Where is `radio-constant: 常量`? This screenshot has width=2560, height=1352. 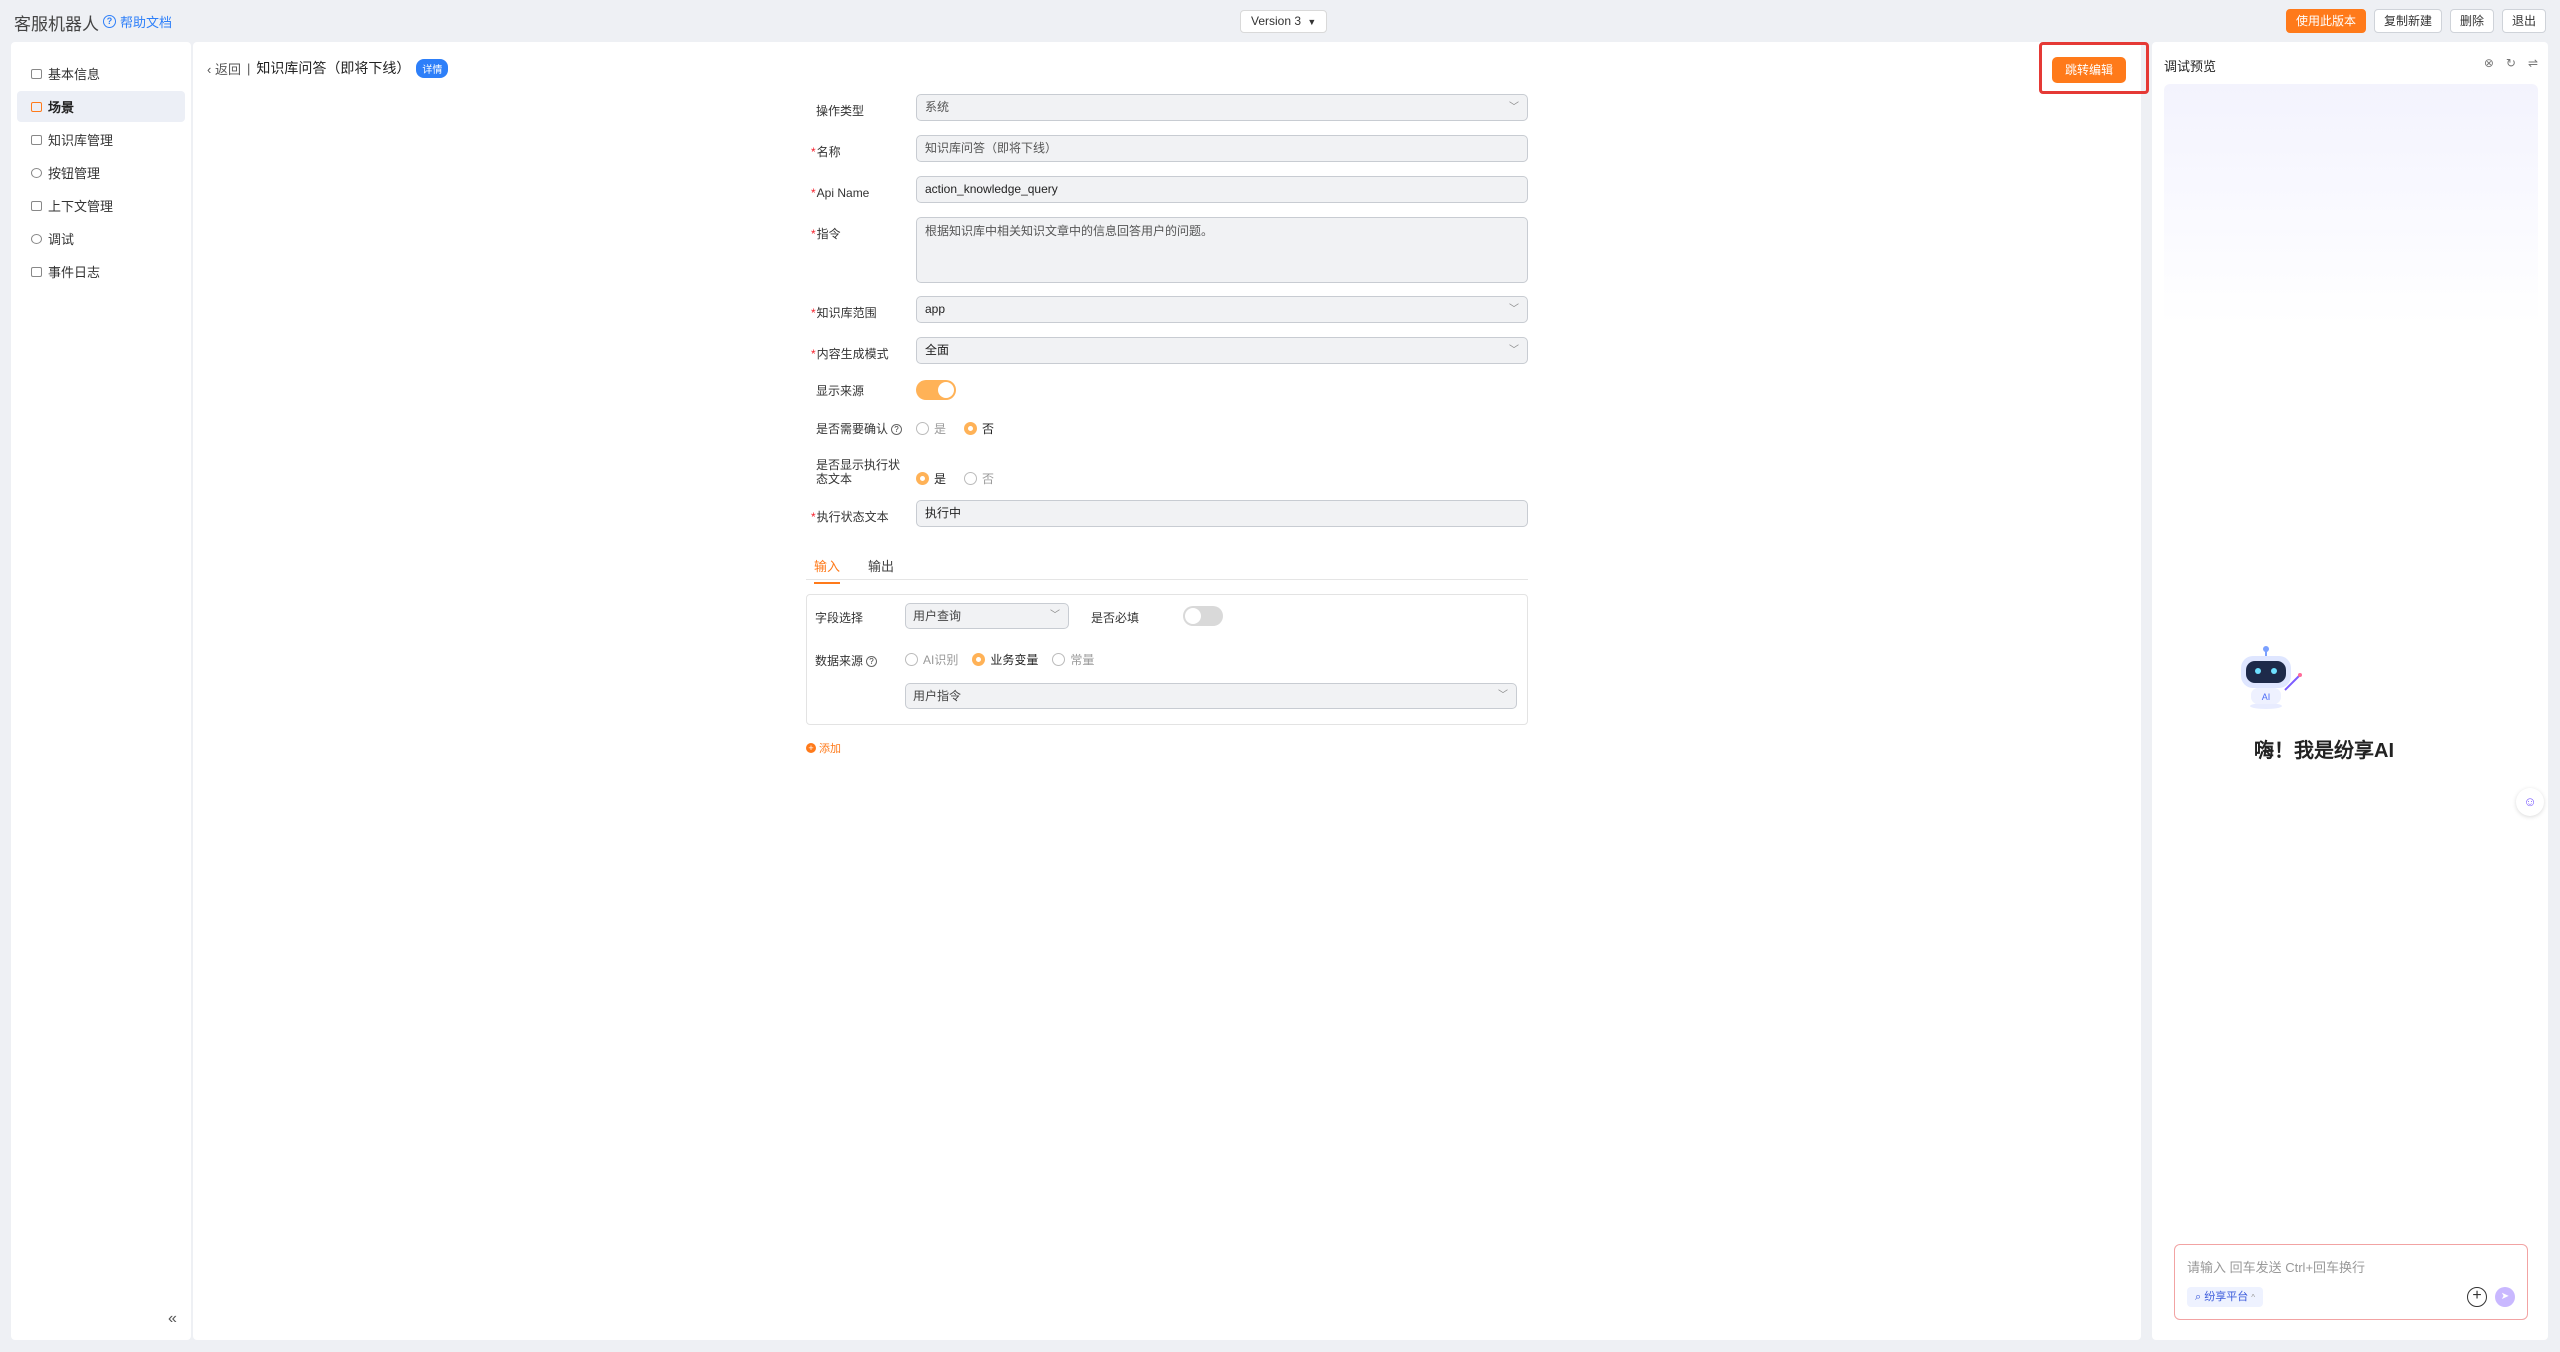
radio-constant: 常量 is located at coordinates (1073, 659).